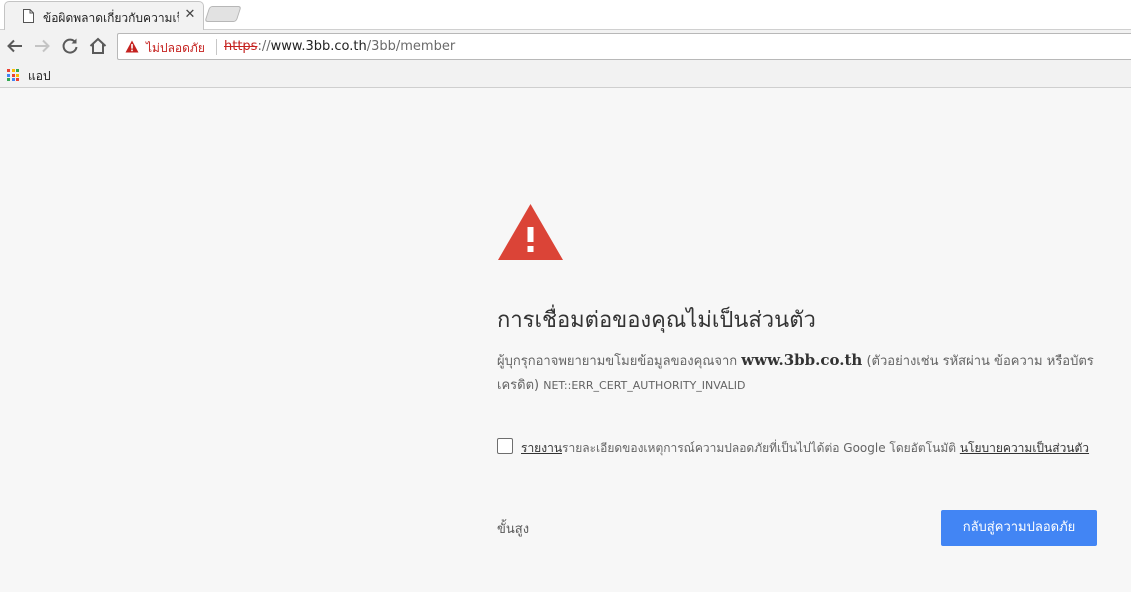  I want to click on home-button, so click(98, 46).